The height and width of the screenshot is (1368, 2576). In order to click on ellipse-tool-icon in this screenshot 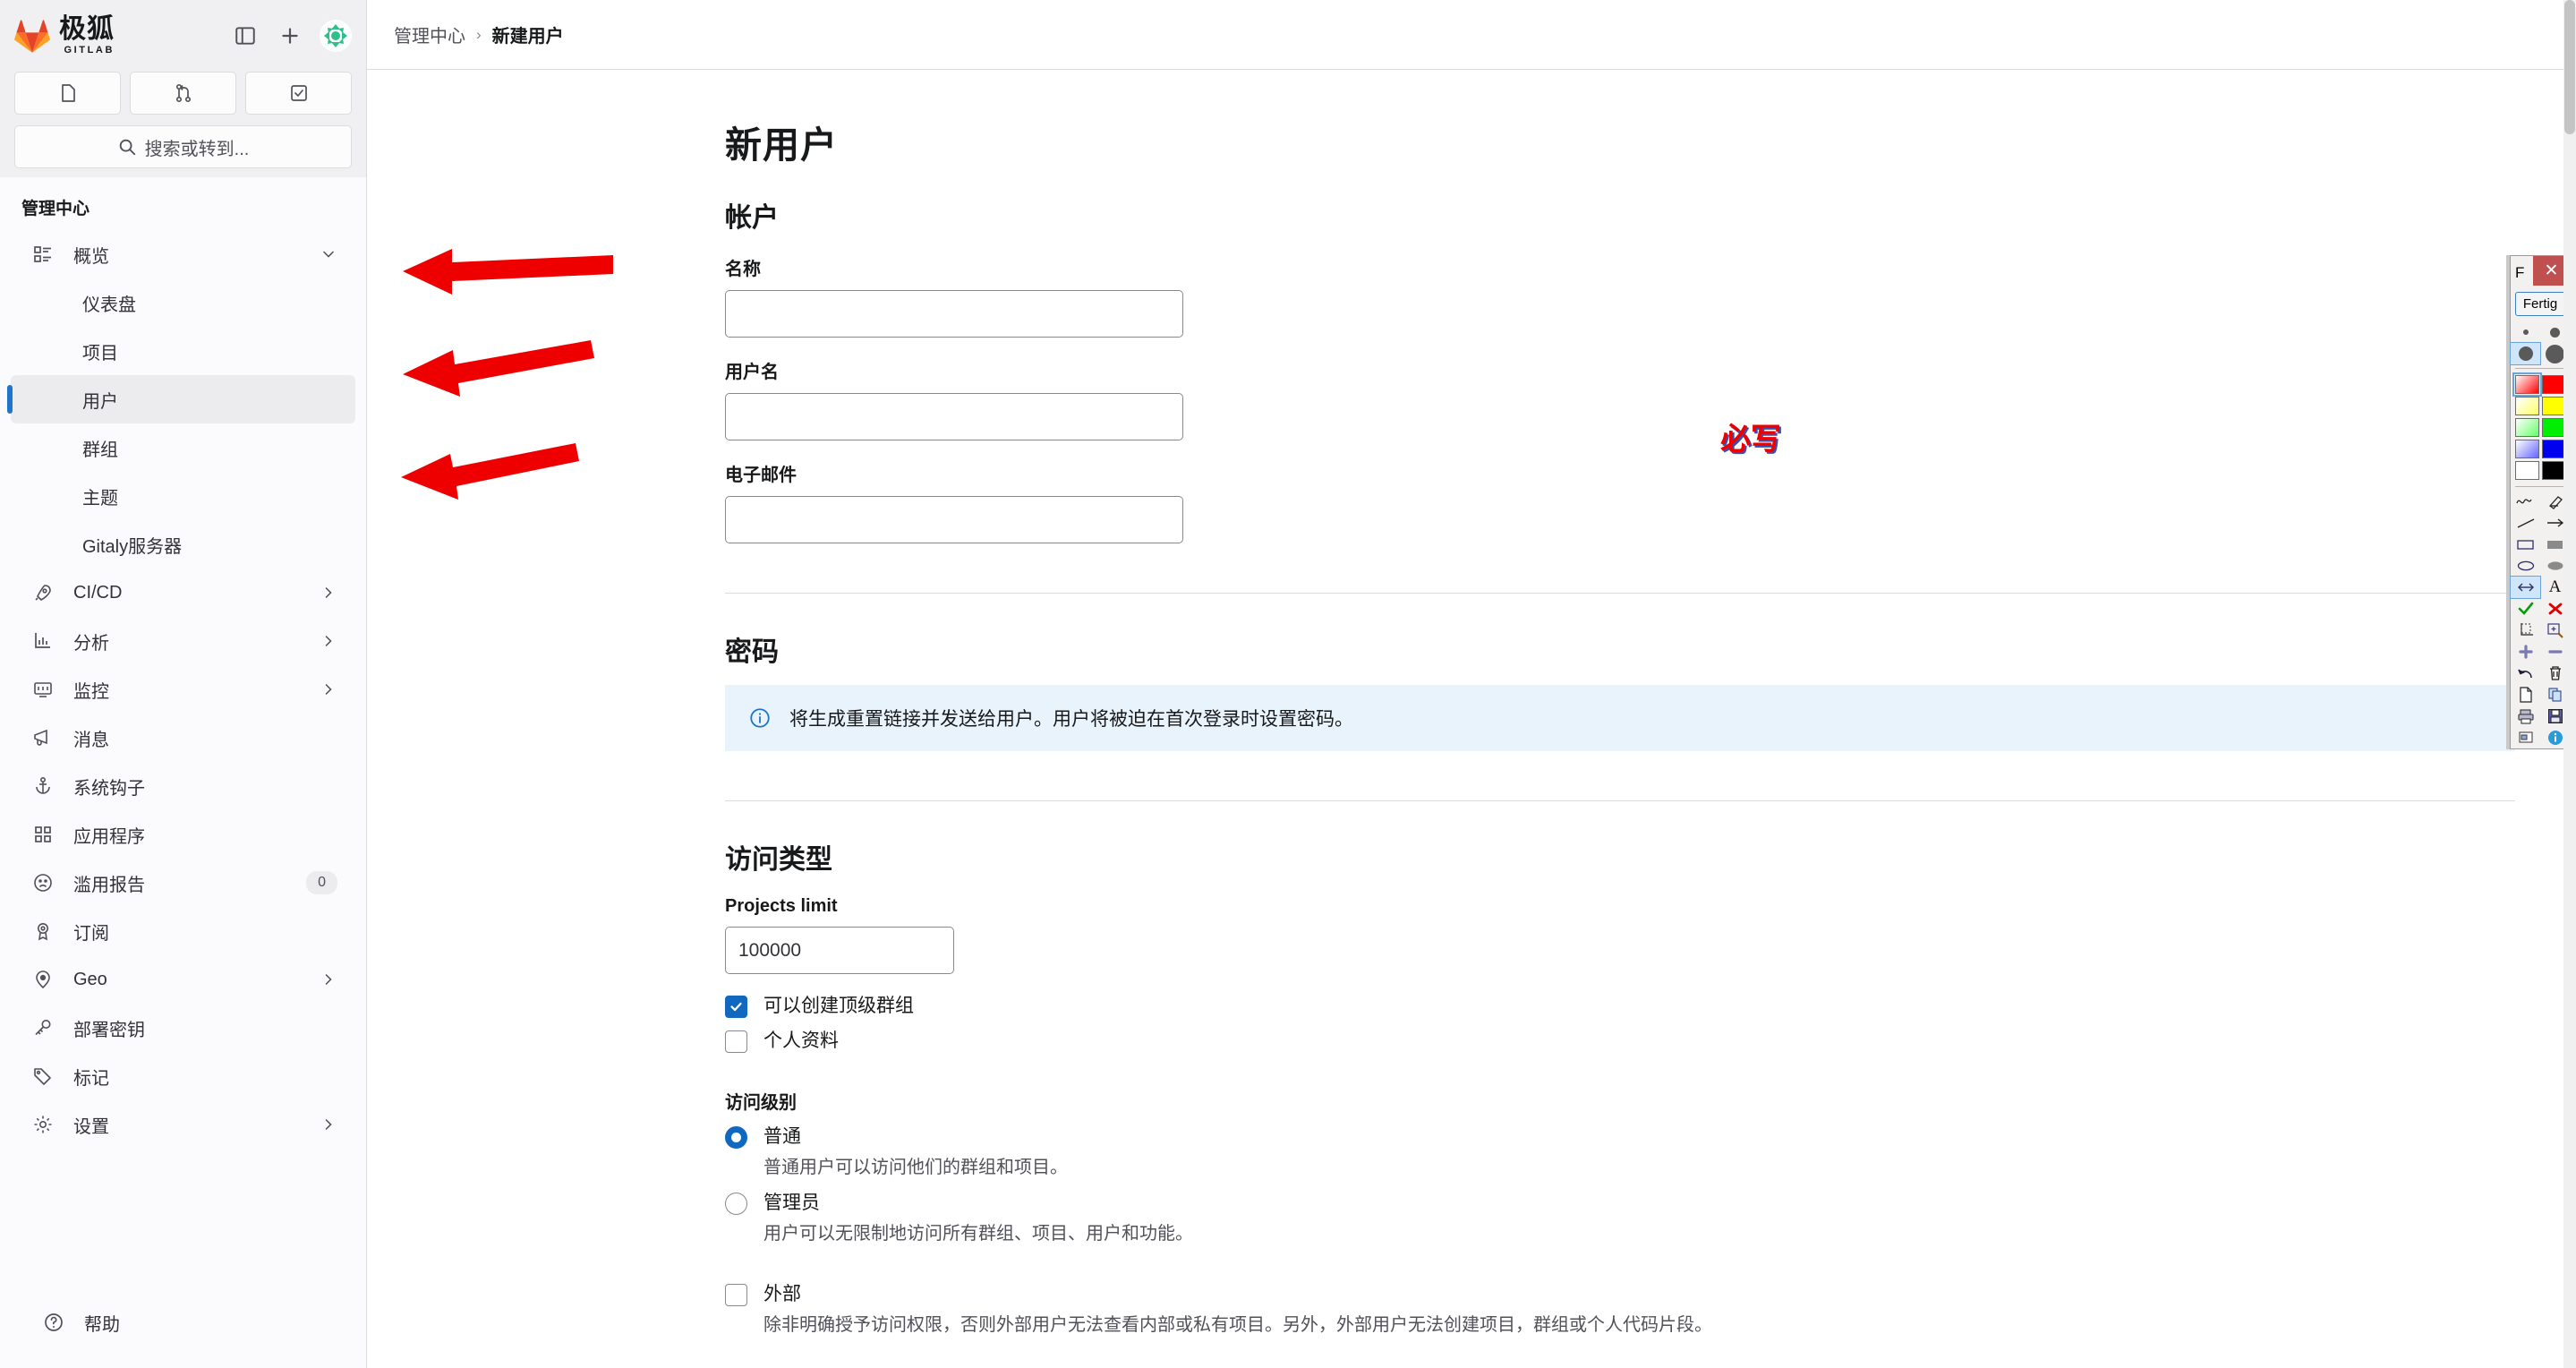, I will do `click(2525, 566)`.